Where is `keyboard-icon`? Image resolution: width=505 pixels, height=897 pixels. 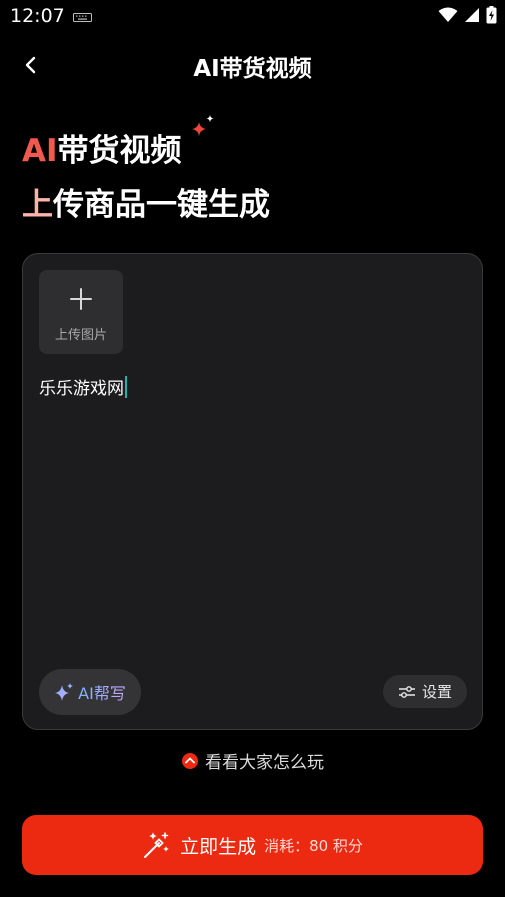 keyboard-icon is located at coordinates (82, 17).